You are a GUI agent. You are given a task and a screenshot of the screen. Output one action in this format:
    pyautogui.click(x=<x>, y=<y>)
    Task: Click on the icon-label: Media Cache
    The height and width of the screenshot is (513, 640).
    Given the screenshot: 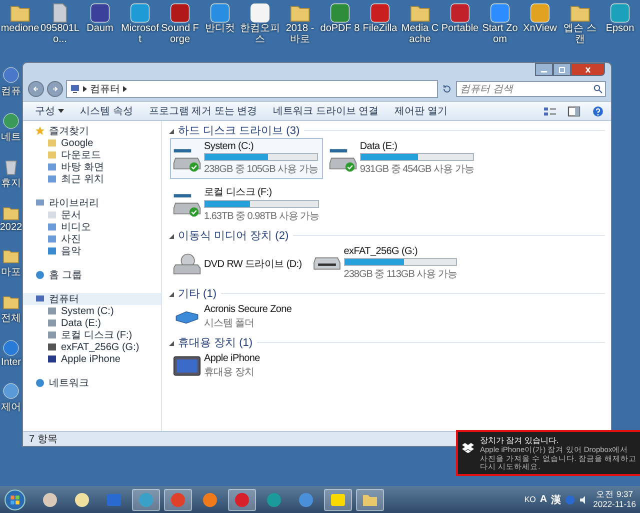 What is the action you would take?
    pyautogui.click(x=420, y=34)
    